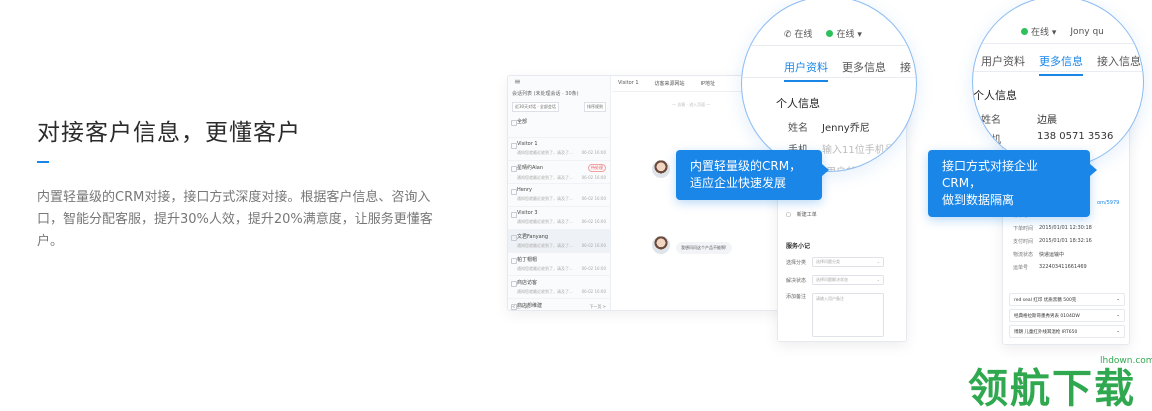  What do you see at coordinates (1023, 229) in the screenshot?
I see `order-field-label: 下单时间` at bounding box center [1023, 229].